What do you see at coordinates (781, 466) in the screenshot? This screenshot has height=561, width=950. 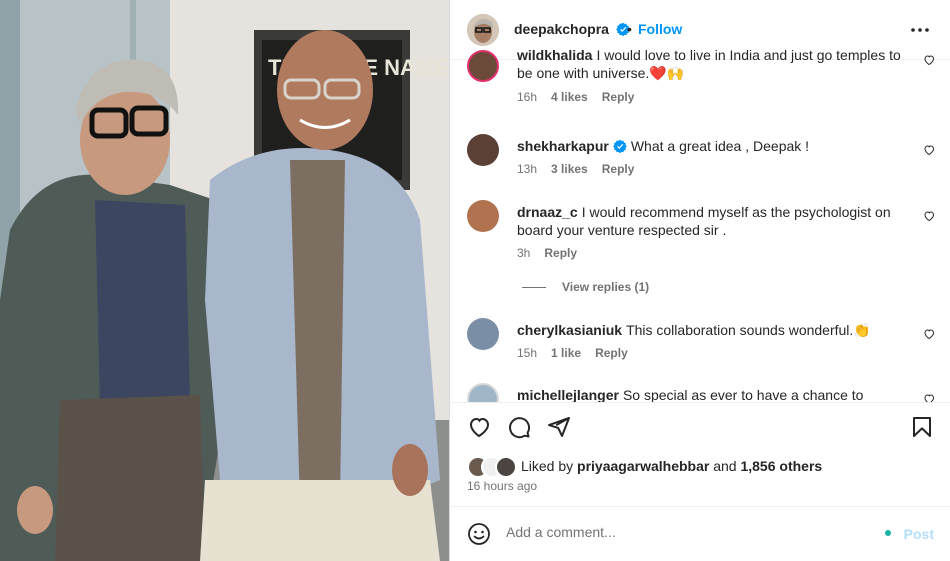 I see `likes-count: 1,856 others` at bounding box center [781, 466].